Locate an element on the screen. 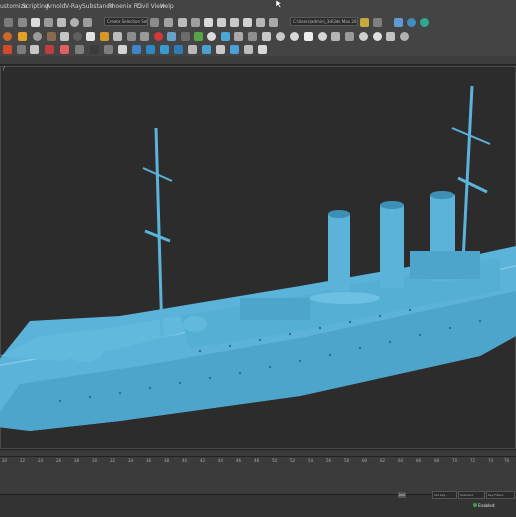 The height and width of the screenshot is (517, 516). render-setup-icon is located at coordinates (273, 22).